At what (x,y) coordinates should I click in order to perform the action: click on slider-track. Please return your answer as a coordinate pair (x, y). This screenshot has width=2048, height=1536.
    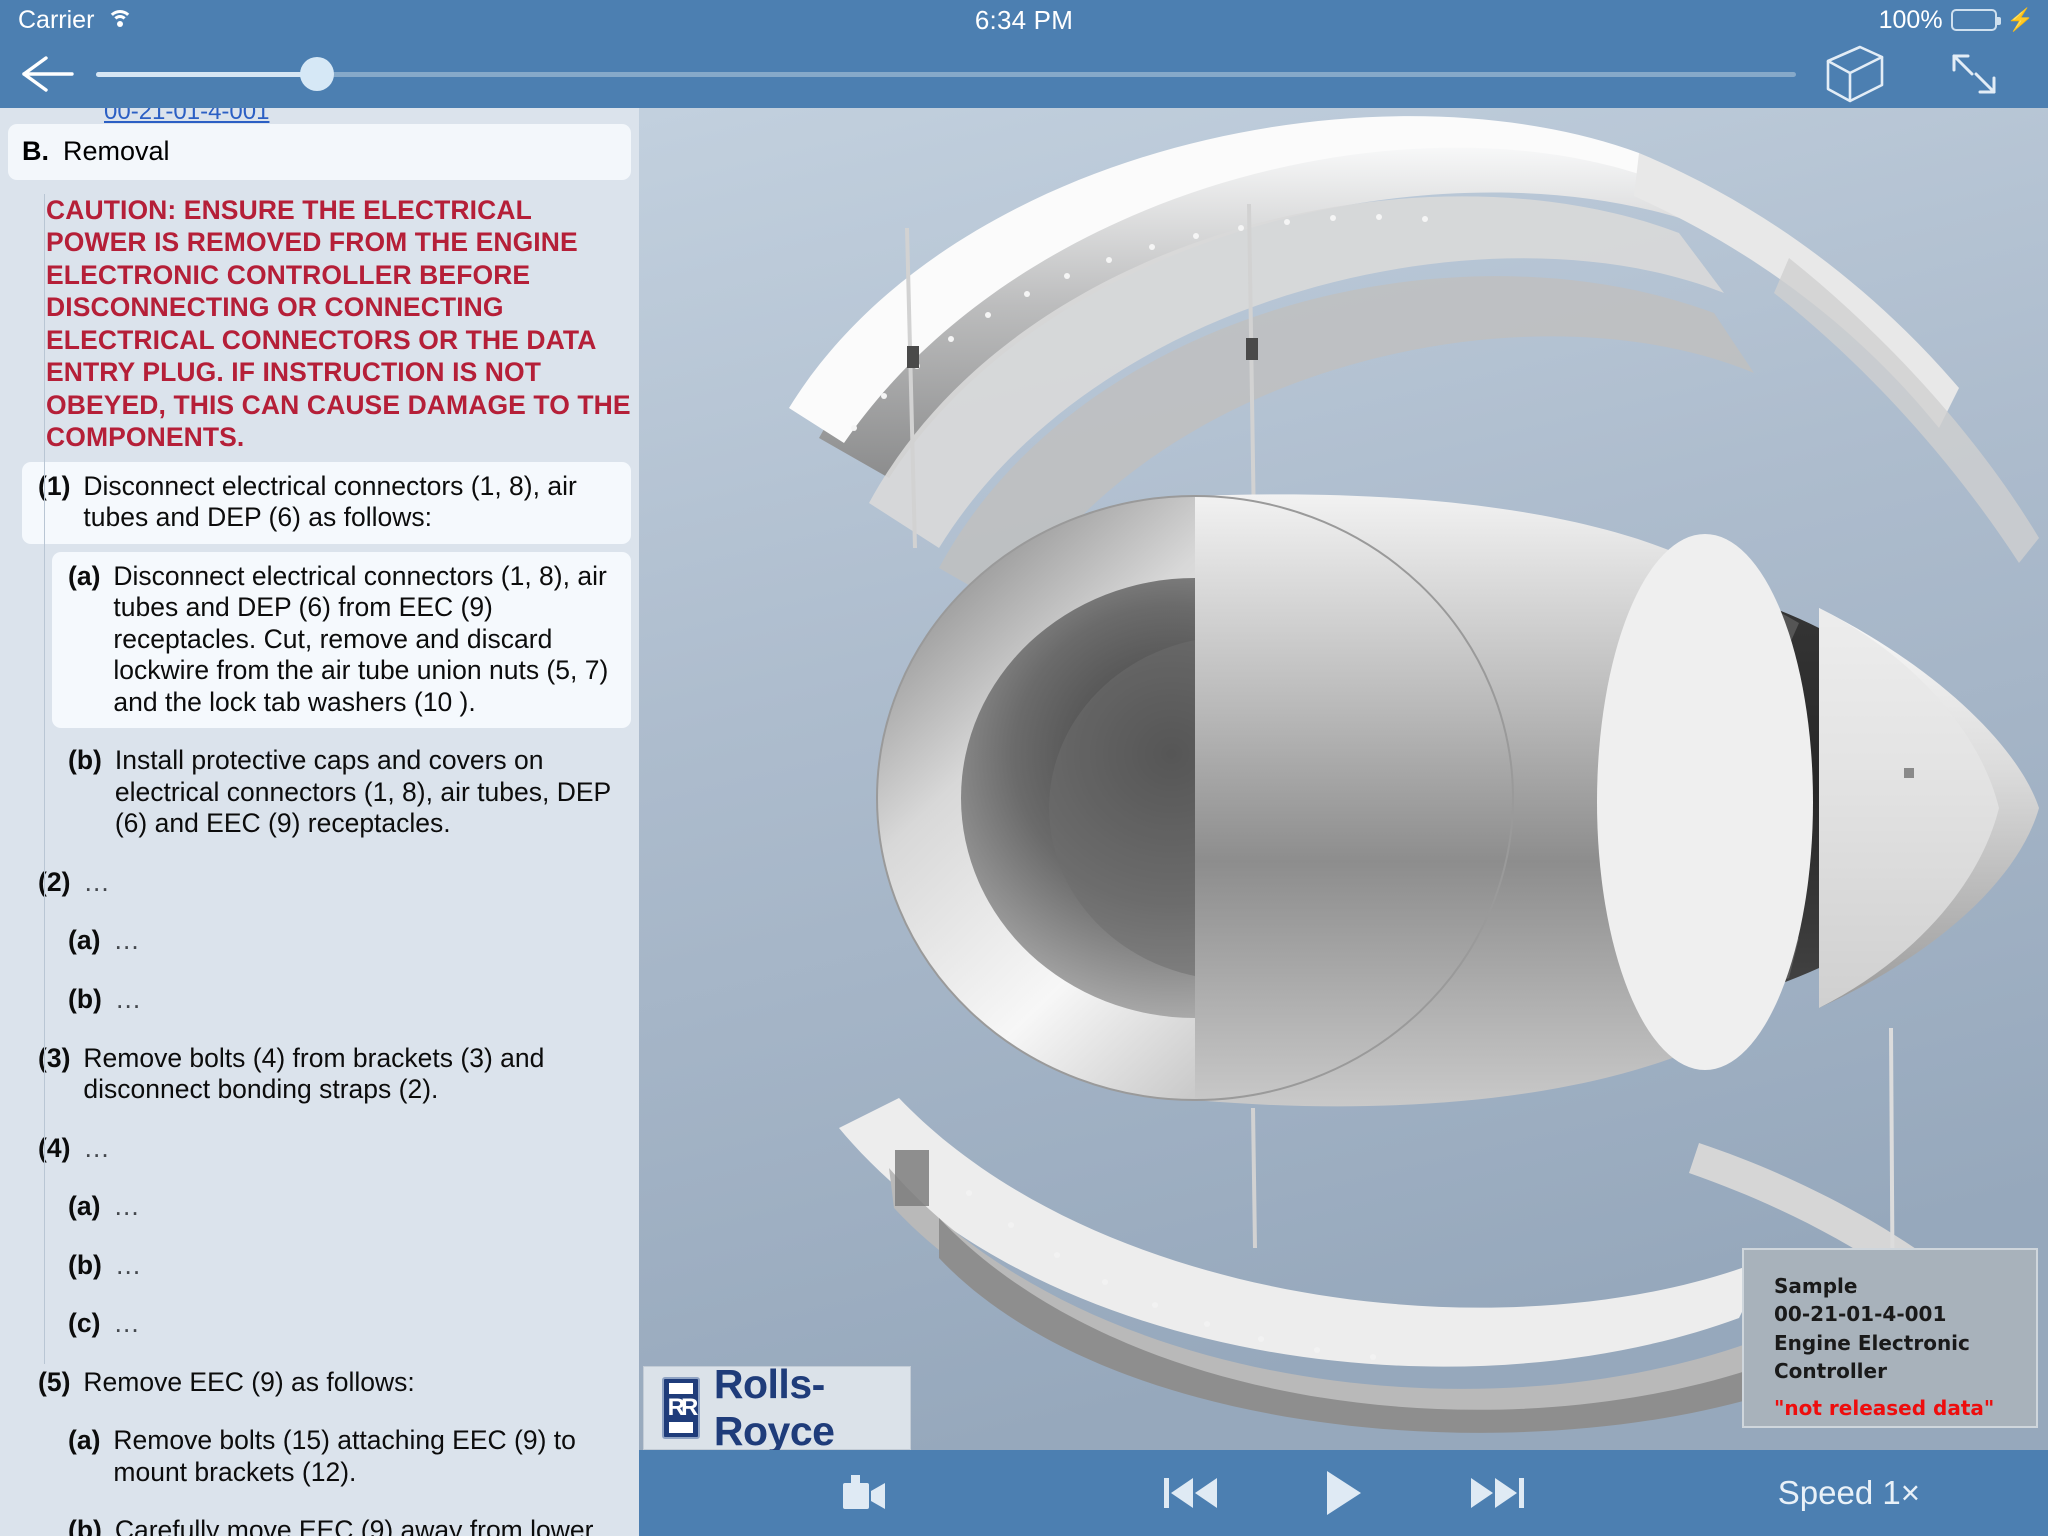
    Looking at the image, I should click on (946, 74).